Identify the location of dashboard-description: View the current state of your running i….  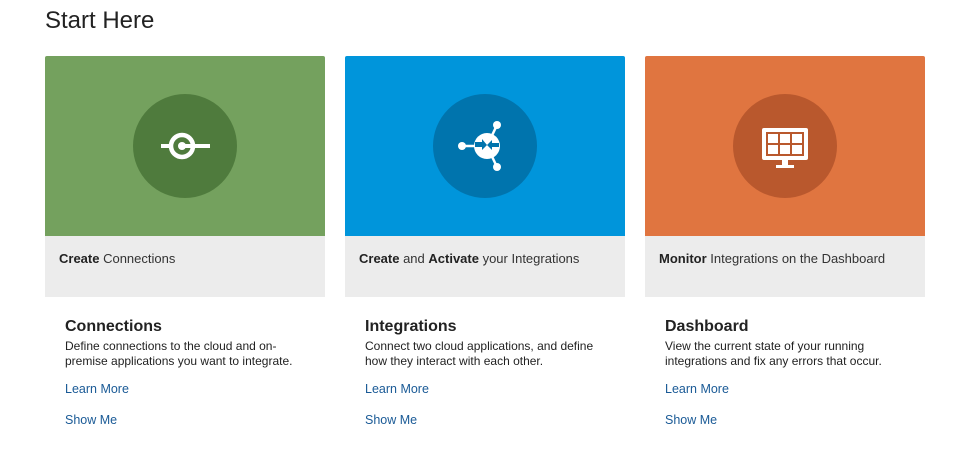
(773, 353).